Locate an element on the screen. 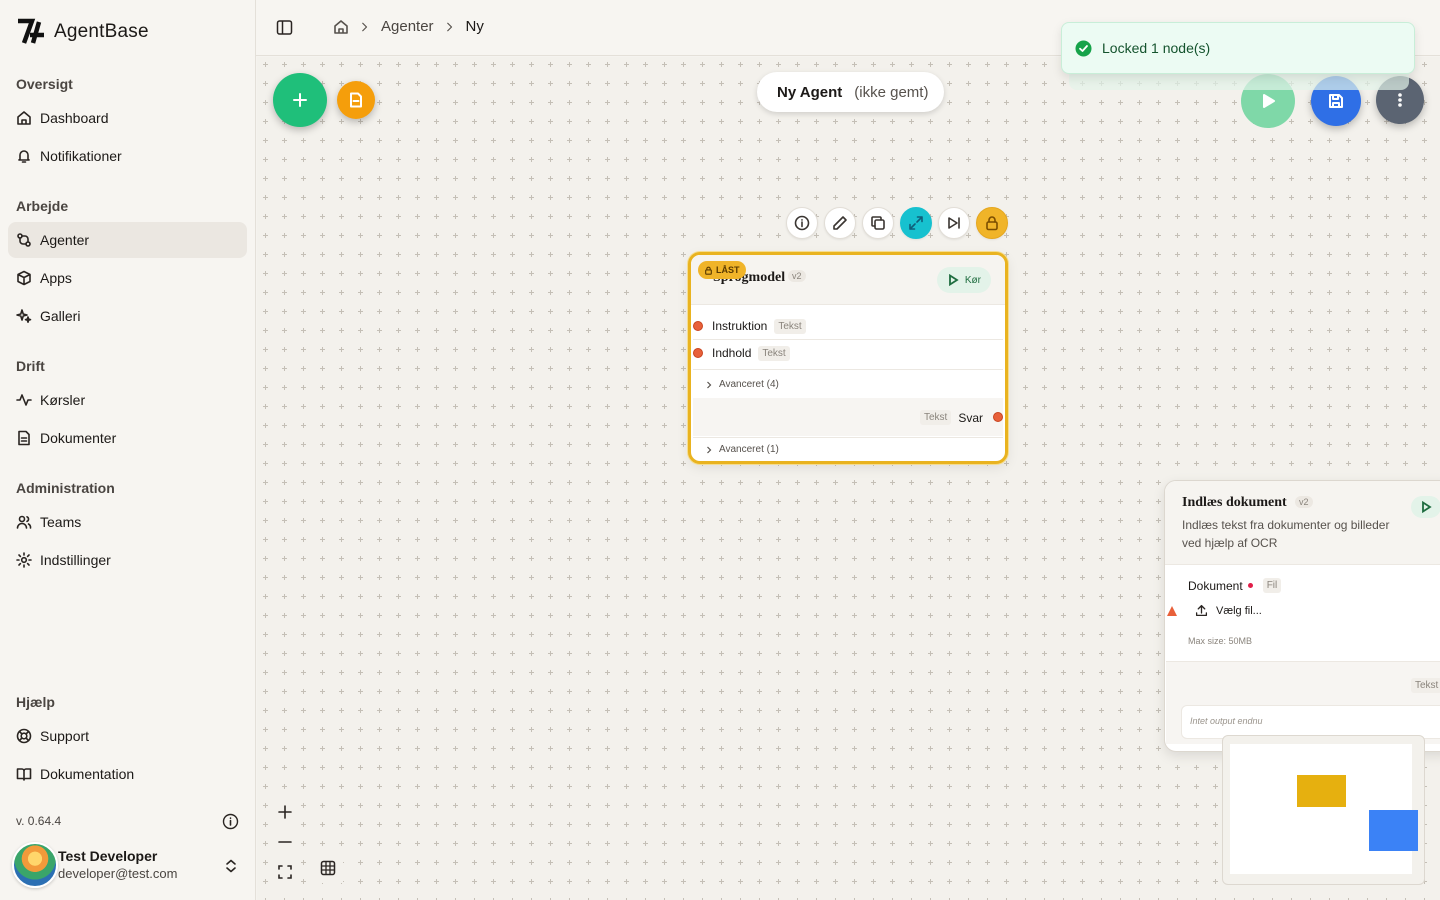 This screenshot has width=1440, height=900. node-duplicate-button is located at coordinates (878, 223).